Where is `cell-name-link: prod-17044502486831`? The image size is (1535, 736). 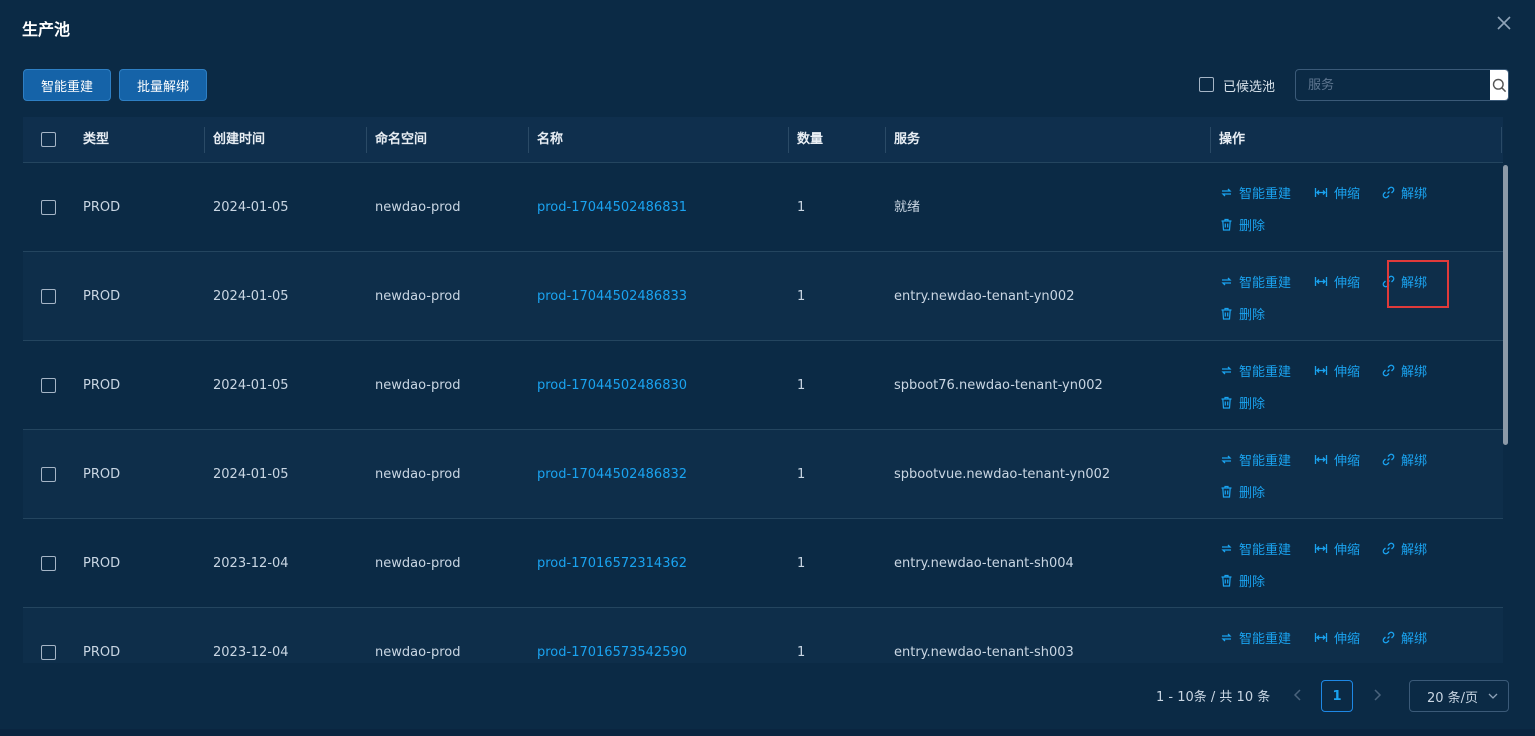 cell-name-link: prod-17044502486831 is located at coordinates (612, 207).